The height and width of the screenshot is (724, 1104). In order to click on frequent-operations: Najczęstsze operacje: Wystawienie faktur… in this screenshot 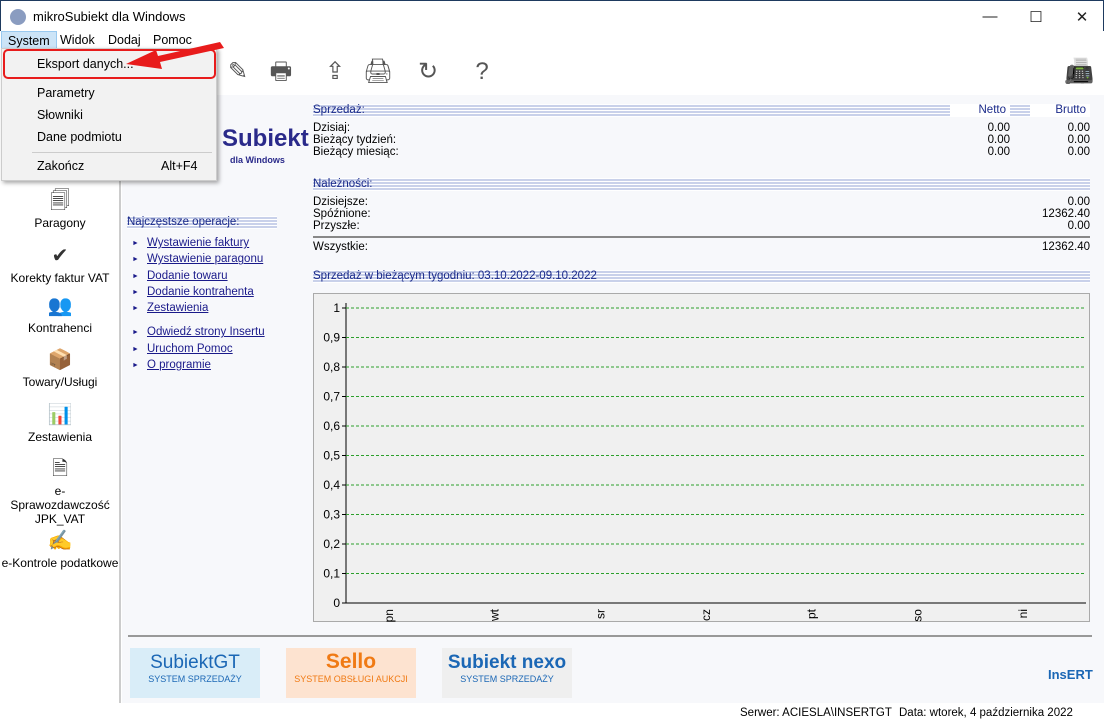, I will do `click(202, 295)`.